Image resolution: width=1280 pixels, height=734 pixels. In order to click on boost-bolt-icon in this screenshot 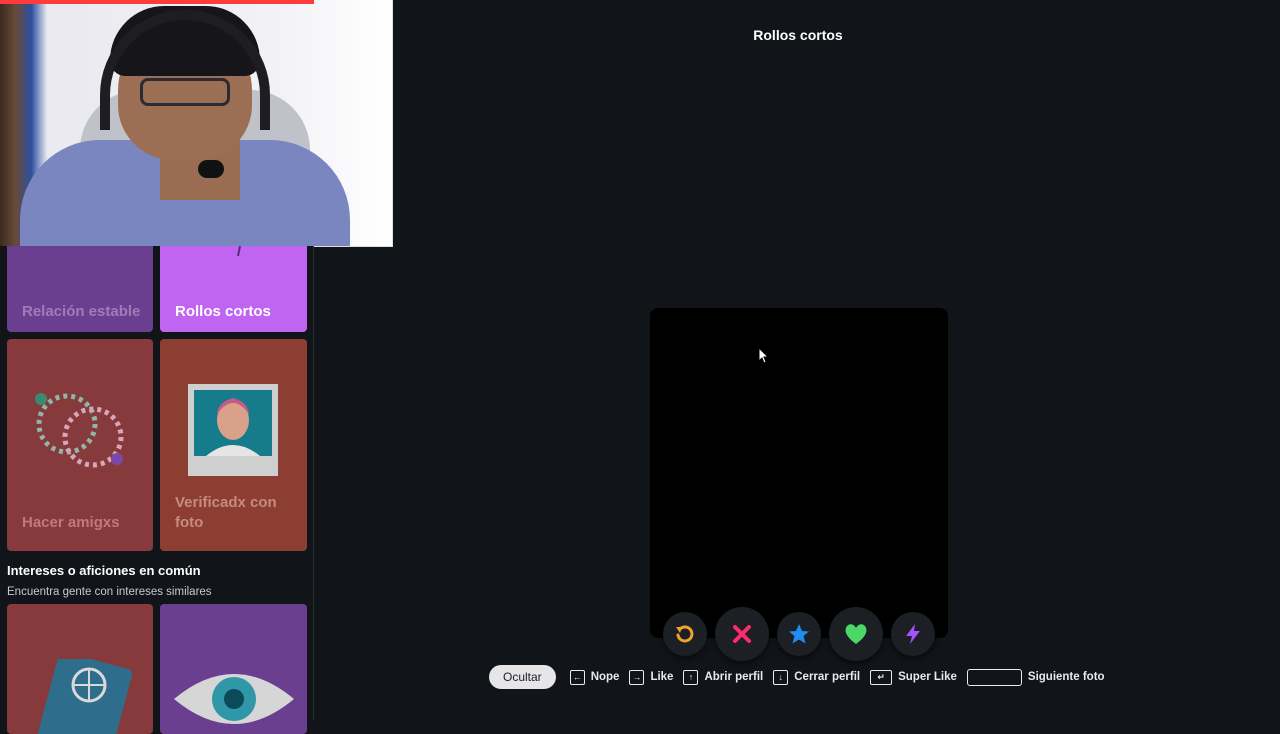, I will do `click(913, 634)`.